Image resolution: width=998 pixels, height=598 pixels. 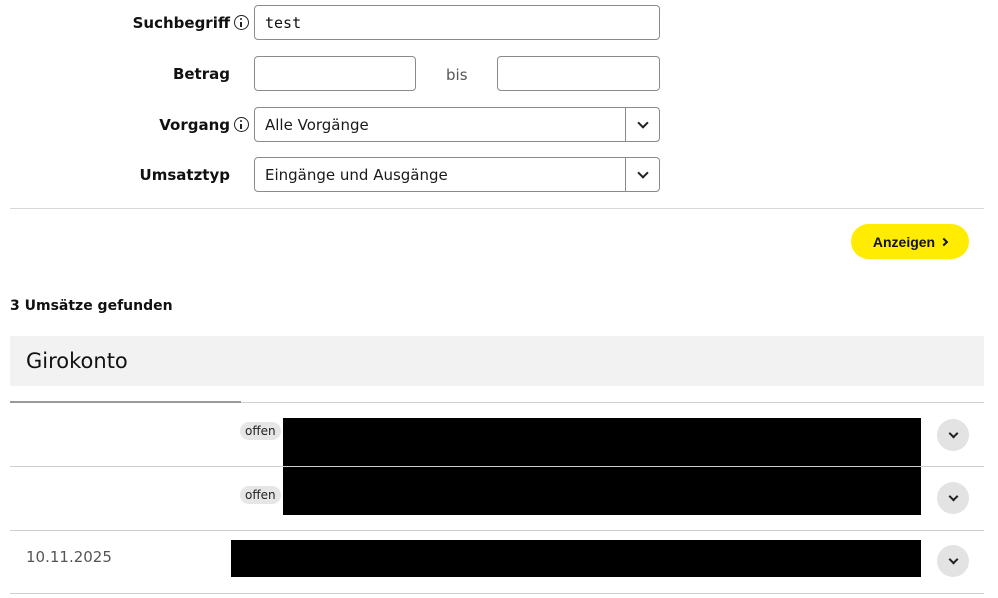 I want to click on amount-label: Betrag, so click(x=201, y=74).